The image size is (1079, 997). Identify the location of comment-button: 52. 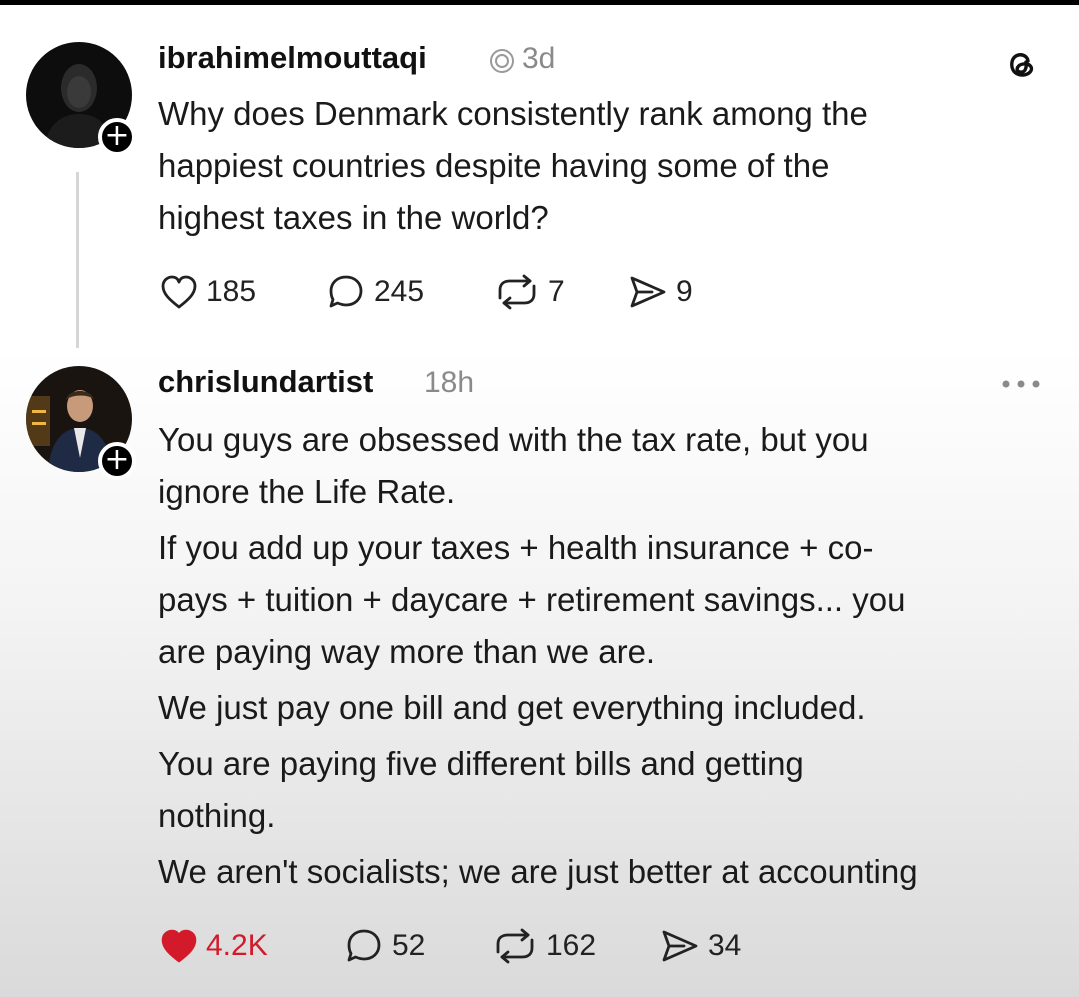
(384, 946).